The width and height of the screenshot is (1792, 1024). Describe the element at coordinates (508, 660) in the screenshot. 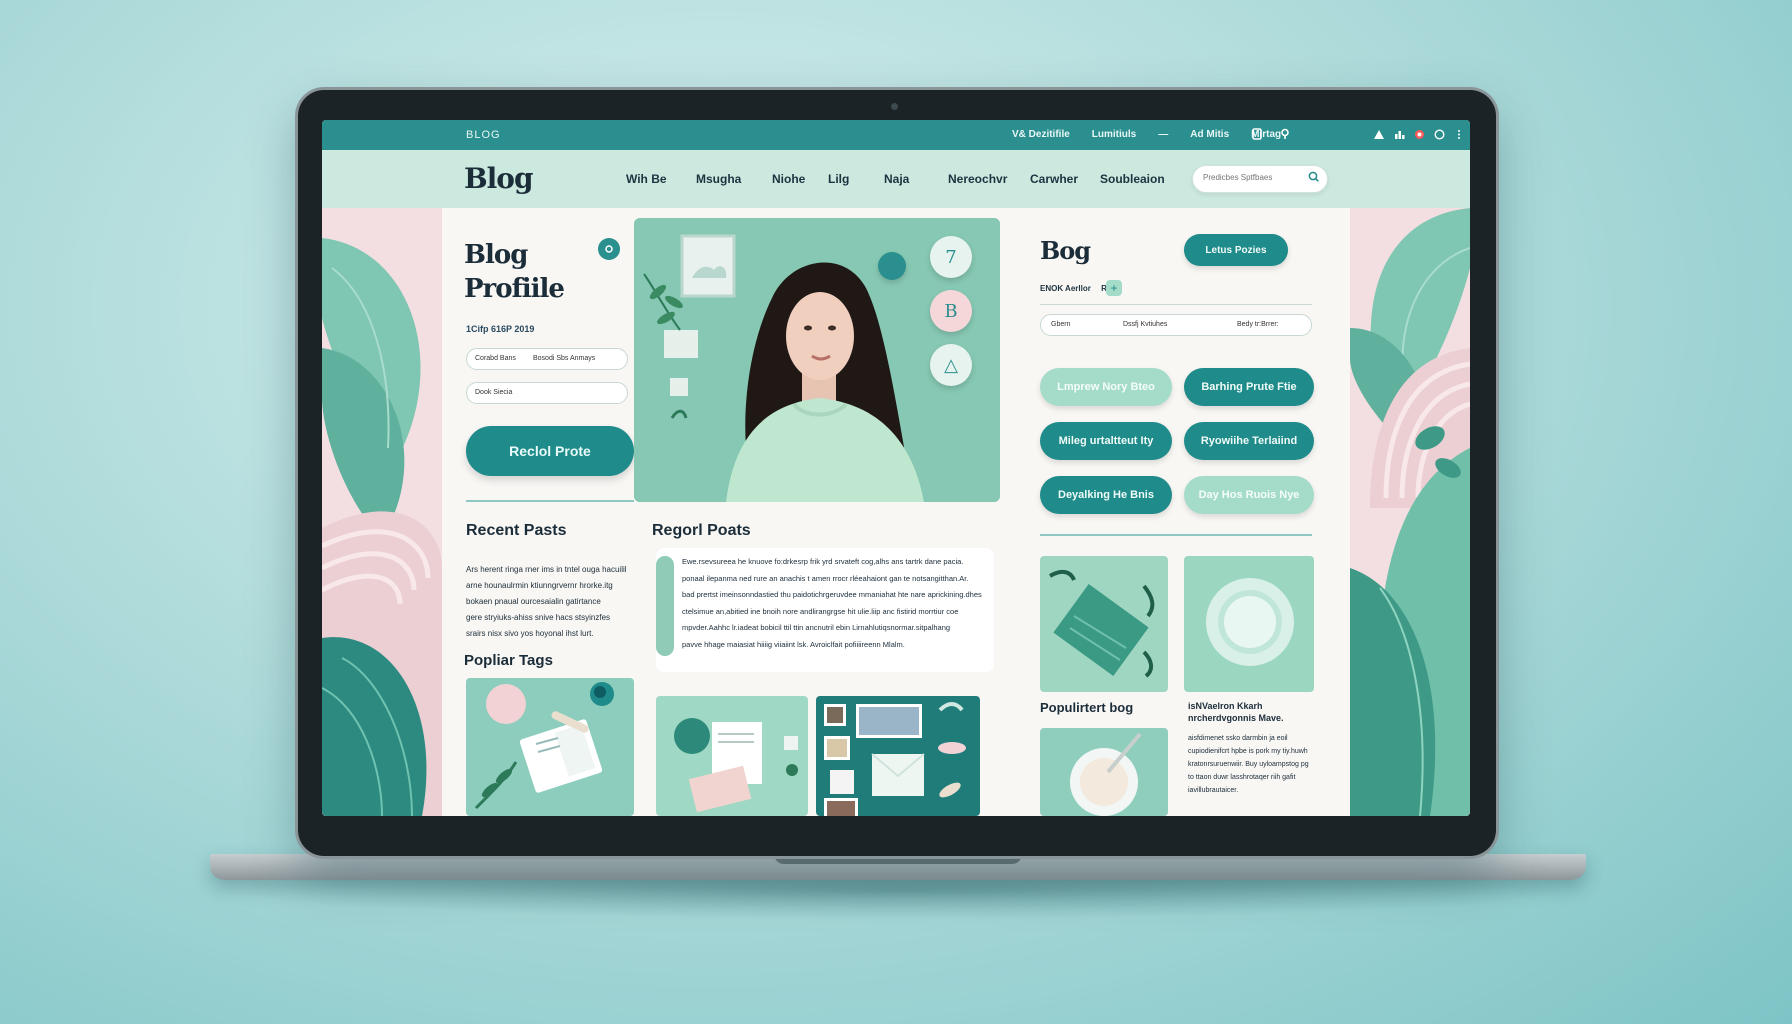

I see `popular-tags-heading: Popliar Tags` at that location.